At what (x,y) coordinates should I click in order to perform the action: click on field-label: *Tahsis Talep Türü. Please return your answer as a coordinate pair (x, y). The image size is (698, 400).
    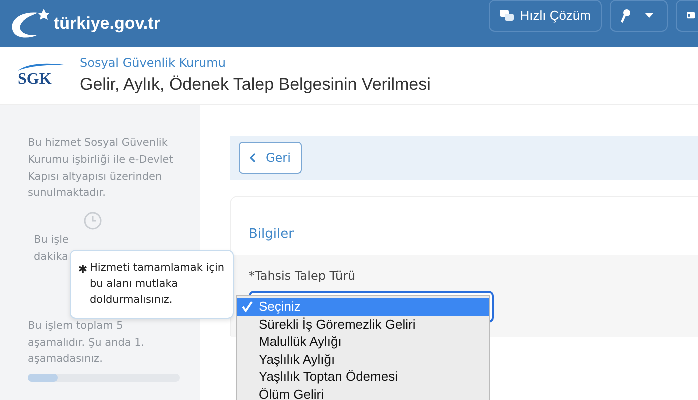
    Looking at the image, I should click on (303, 276).